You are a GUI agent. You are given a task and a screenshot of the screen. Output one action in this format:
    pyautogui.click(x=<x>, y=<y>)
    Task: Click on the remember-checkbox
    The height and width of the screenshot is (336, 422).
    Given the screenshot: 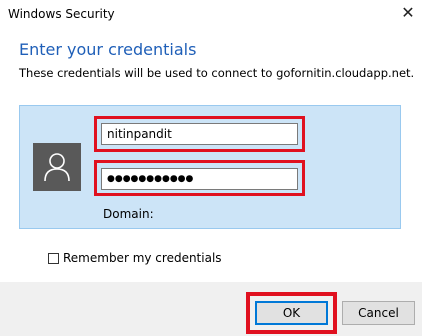 What is the action you would take?
    pyautogui.click(x=53, y=258)
    